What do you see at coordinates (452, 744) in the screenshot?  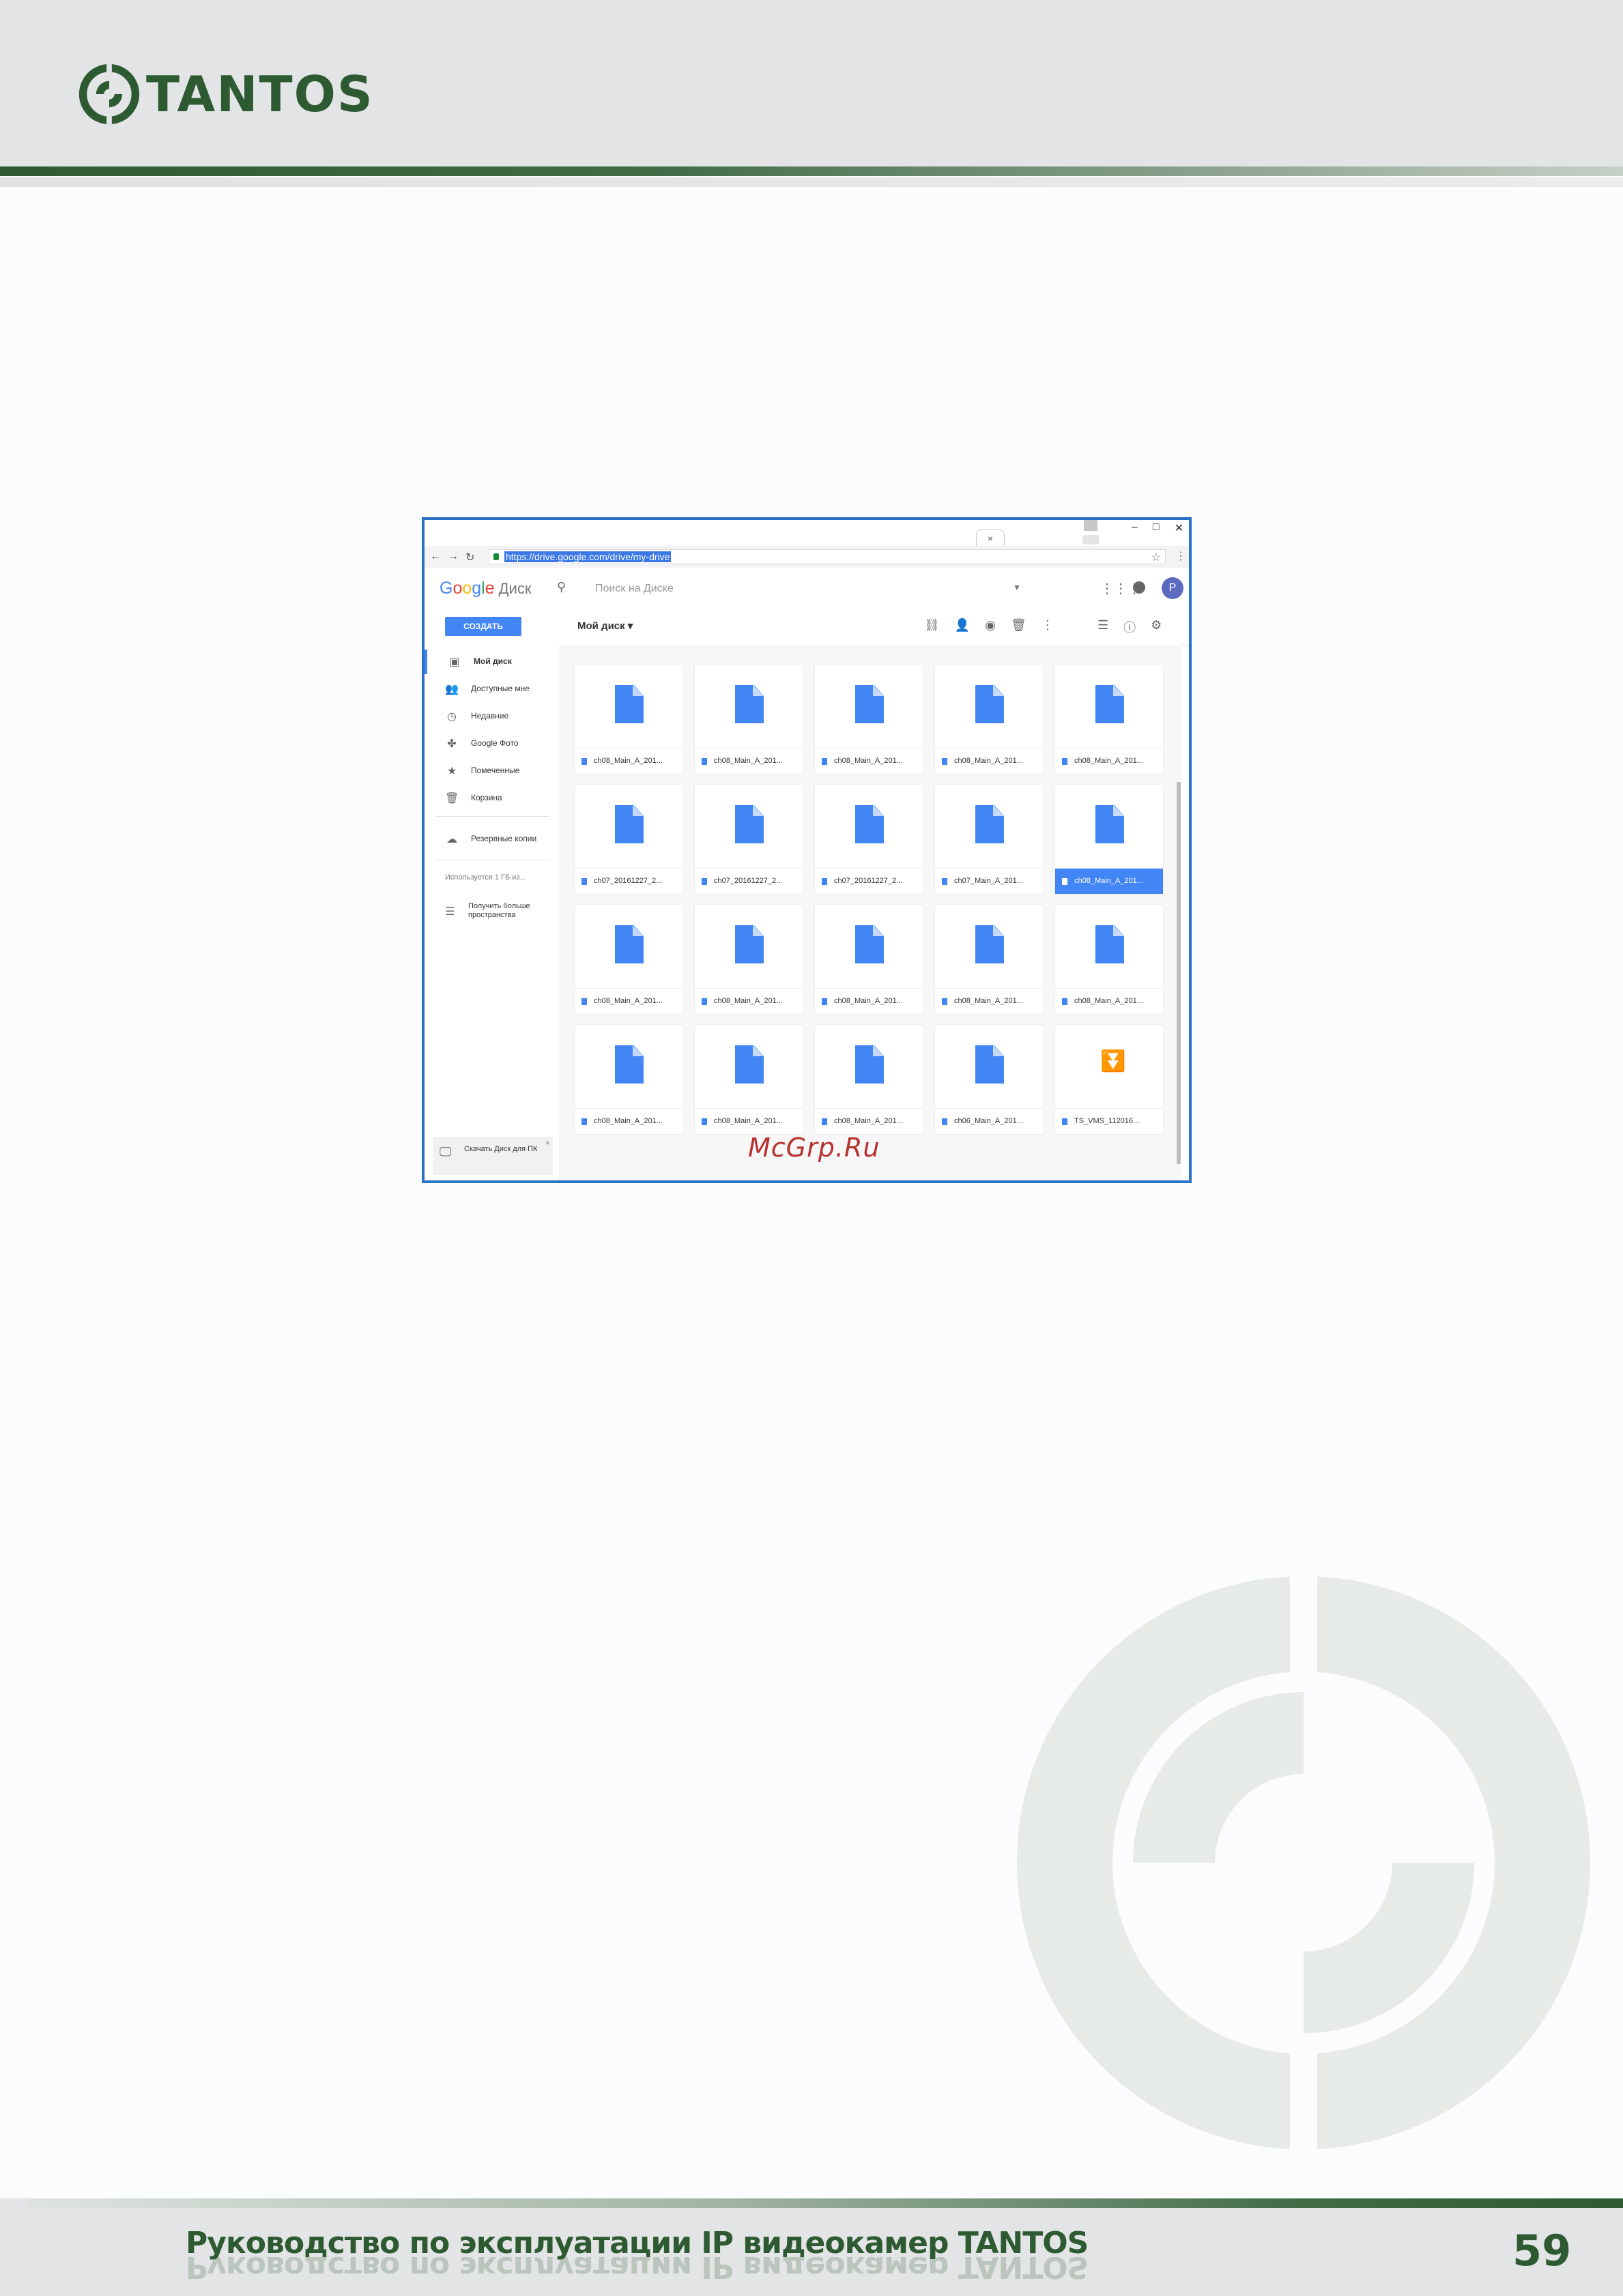 I see `pinwheel-icon: ✤` at bounding box center [452, 744].